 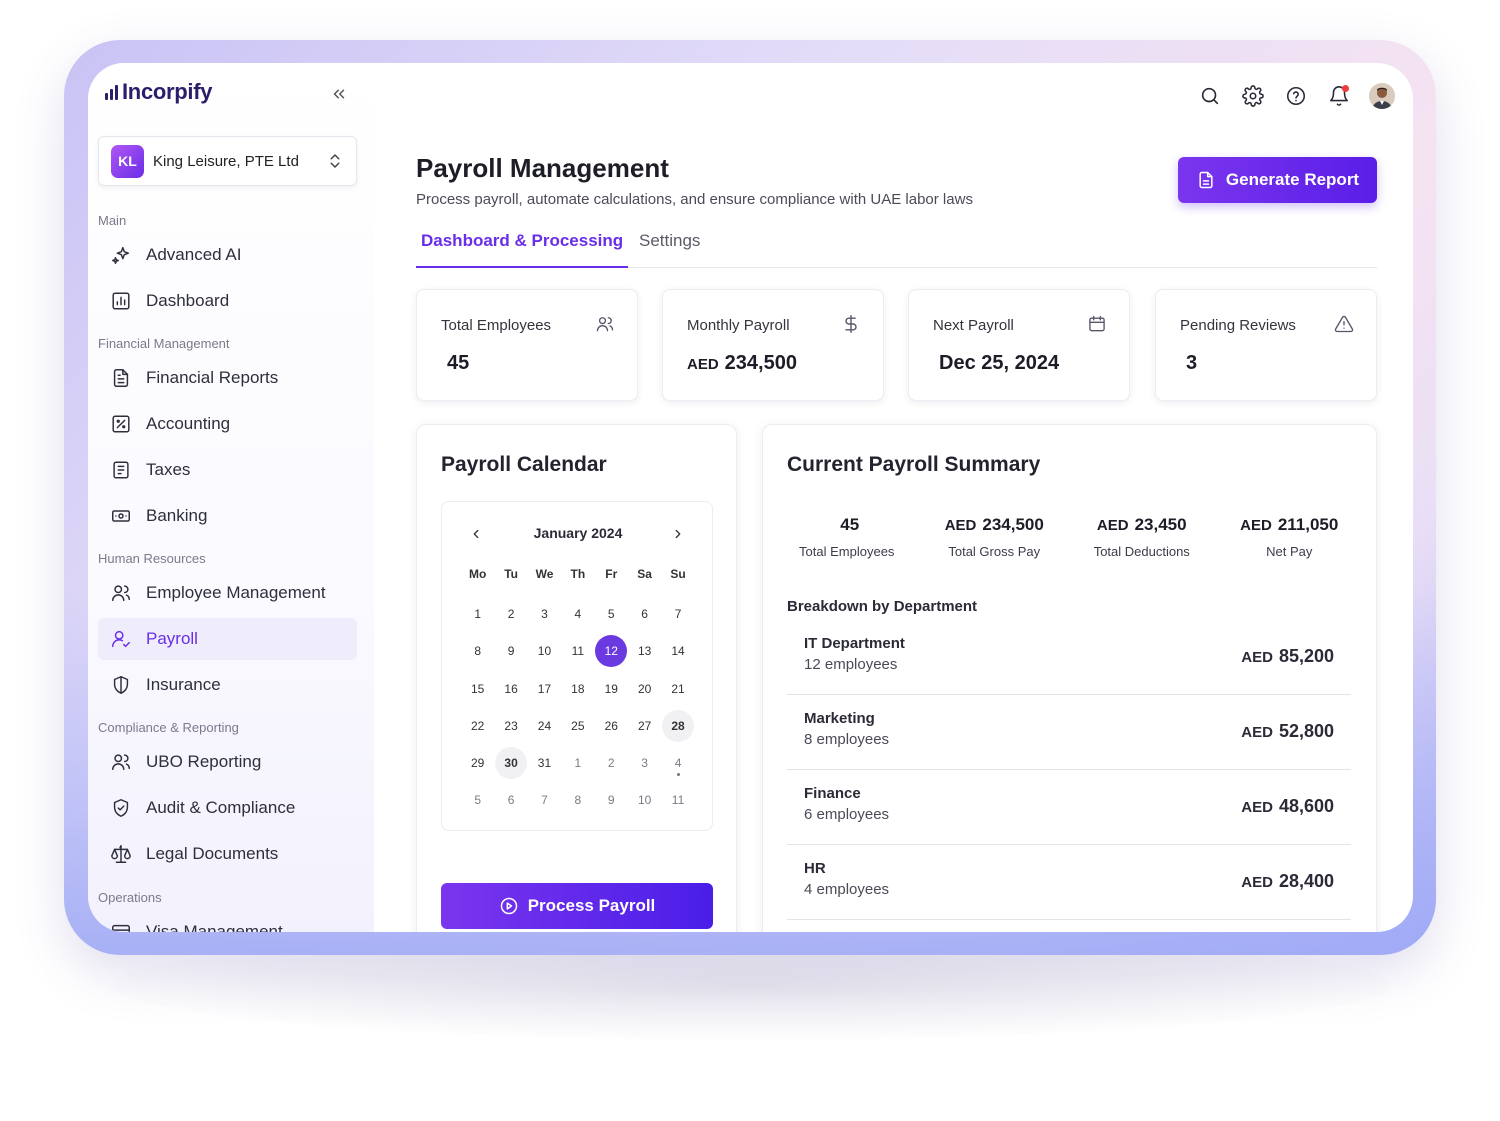 I want to click on stat-value: 45, so click(x=458, y=363).